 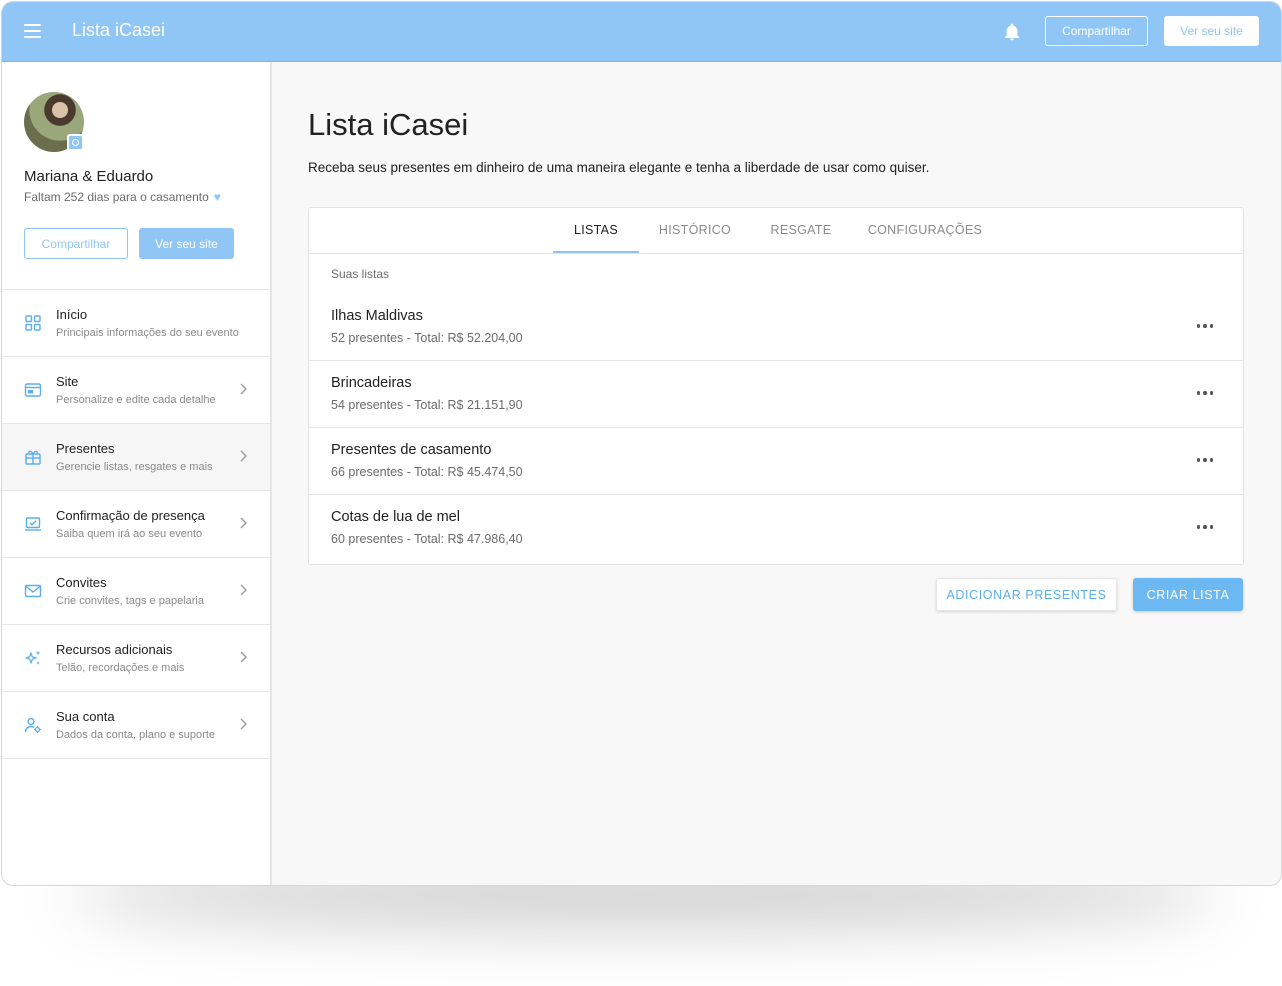 What do you see at coordinates (427, 472) in the screenshot?
I see `list-summary: 66 presentes - Total: R$ 45.474,50` at bounding box center [427, 472].